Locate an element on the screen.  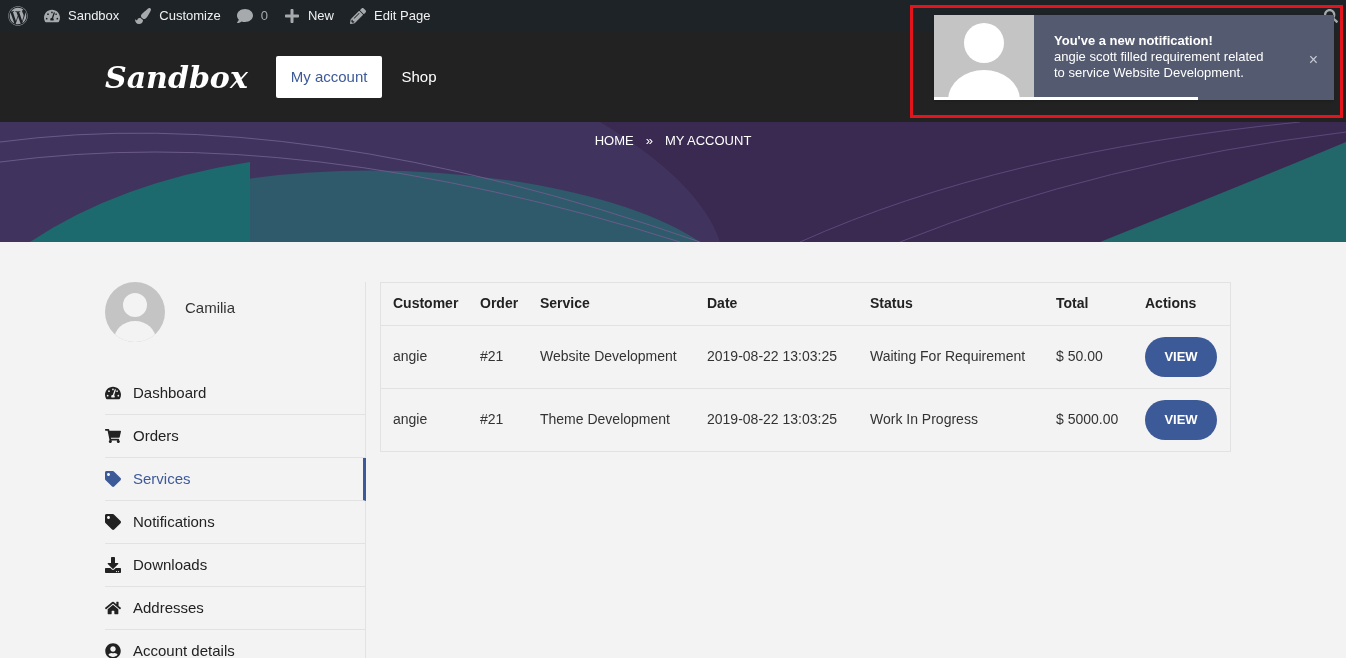
admin-bar-link: 0 is located at coordinates (252, 16).